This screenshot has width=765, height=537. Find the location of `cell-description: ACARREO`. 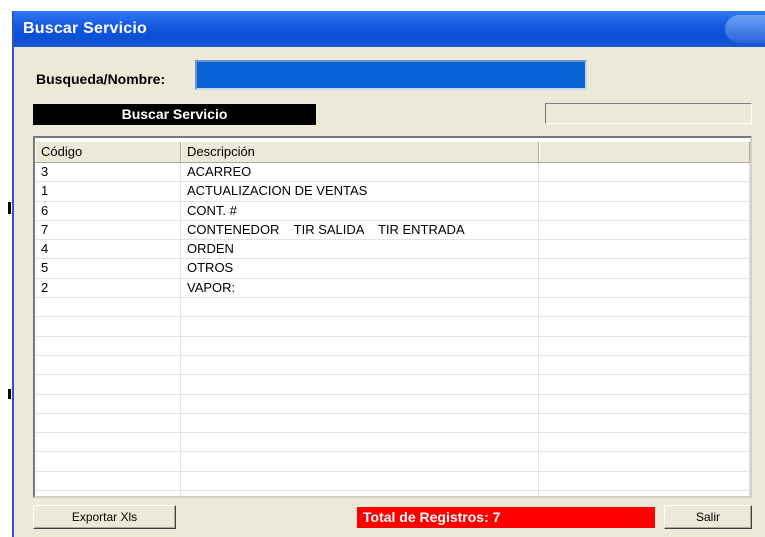

cell-description: ACARREO is located at coordinates (360, 172).